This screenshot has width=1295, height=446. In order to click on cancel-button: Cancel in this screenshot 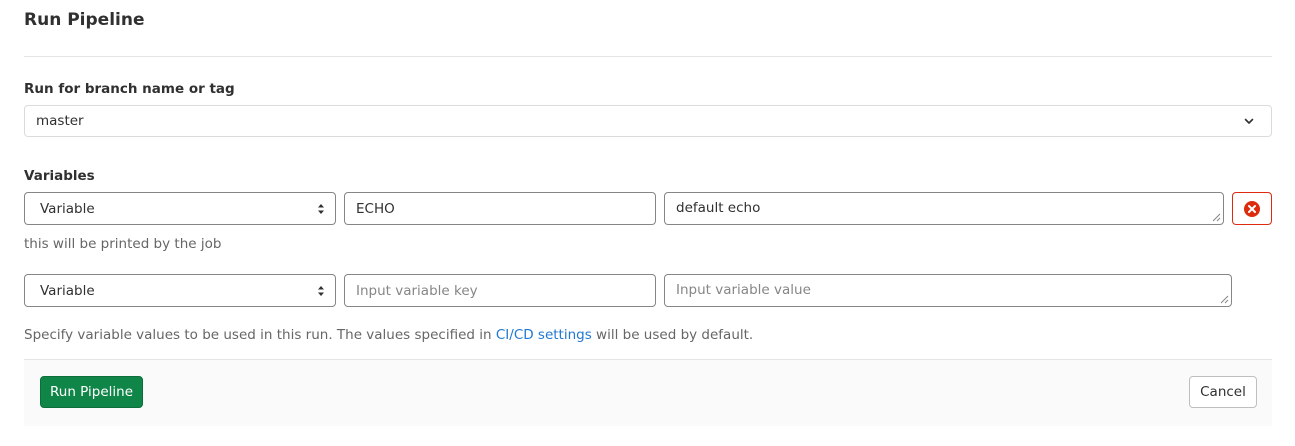, I will do `click(1223, 392)`.